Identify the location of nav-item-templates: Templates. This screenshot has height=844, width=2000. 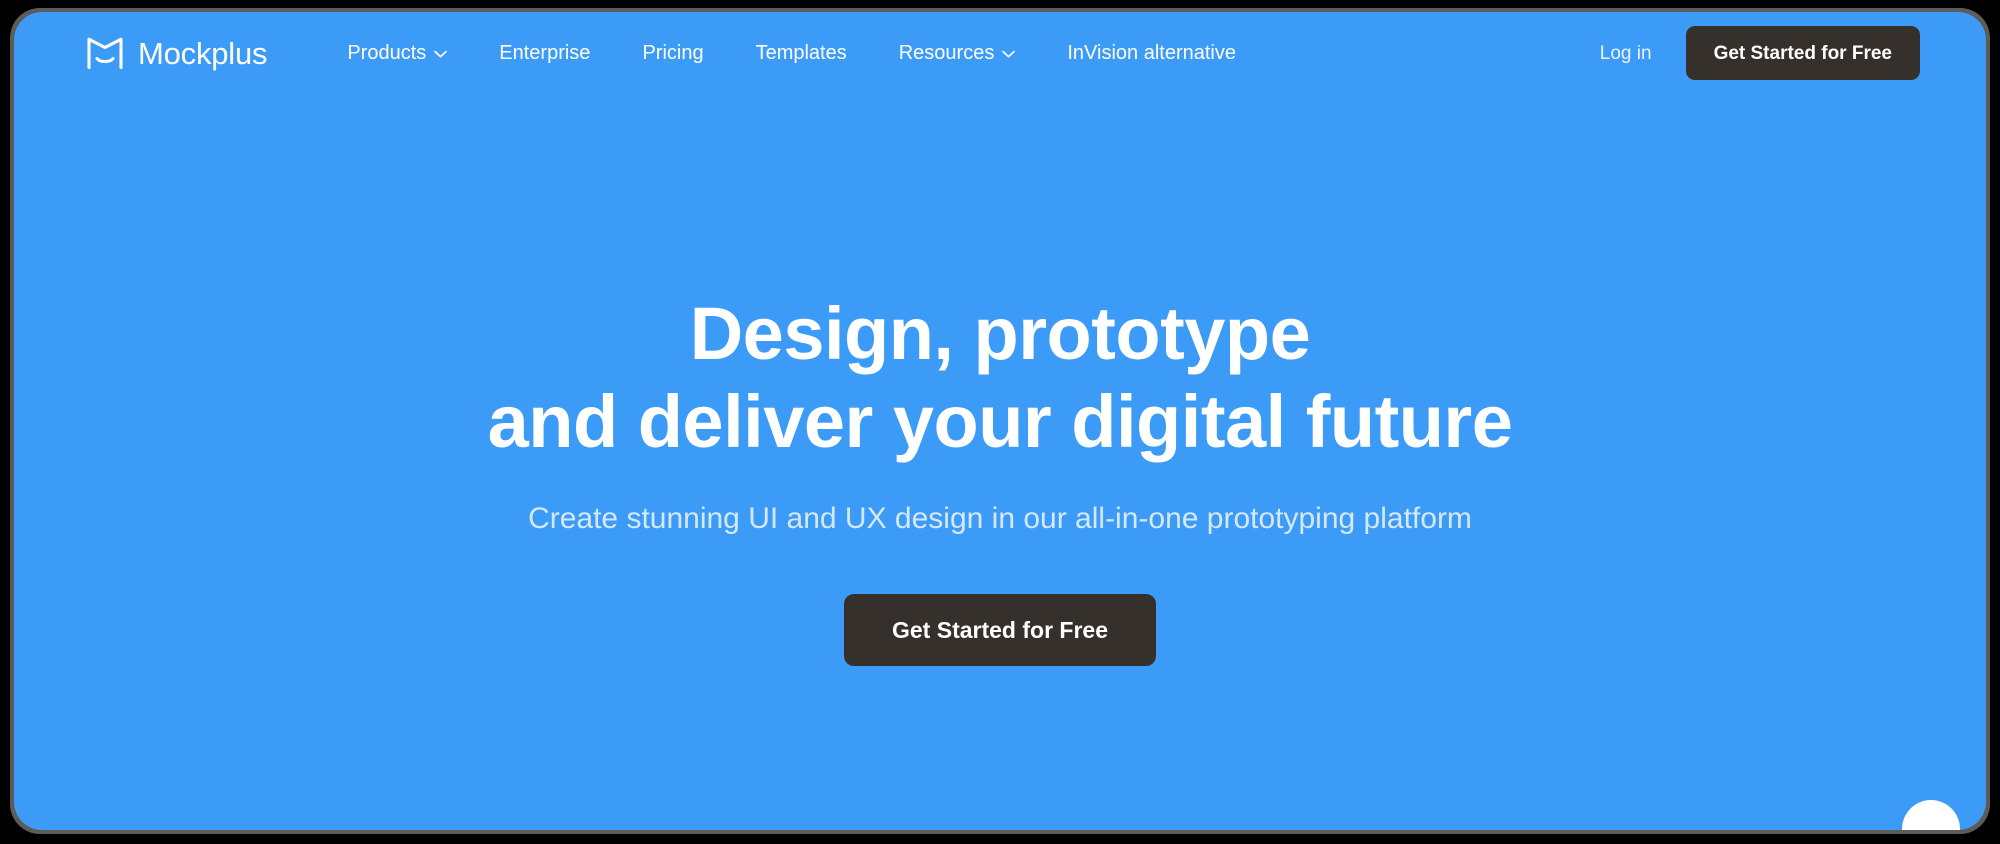
(801, 53).